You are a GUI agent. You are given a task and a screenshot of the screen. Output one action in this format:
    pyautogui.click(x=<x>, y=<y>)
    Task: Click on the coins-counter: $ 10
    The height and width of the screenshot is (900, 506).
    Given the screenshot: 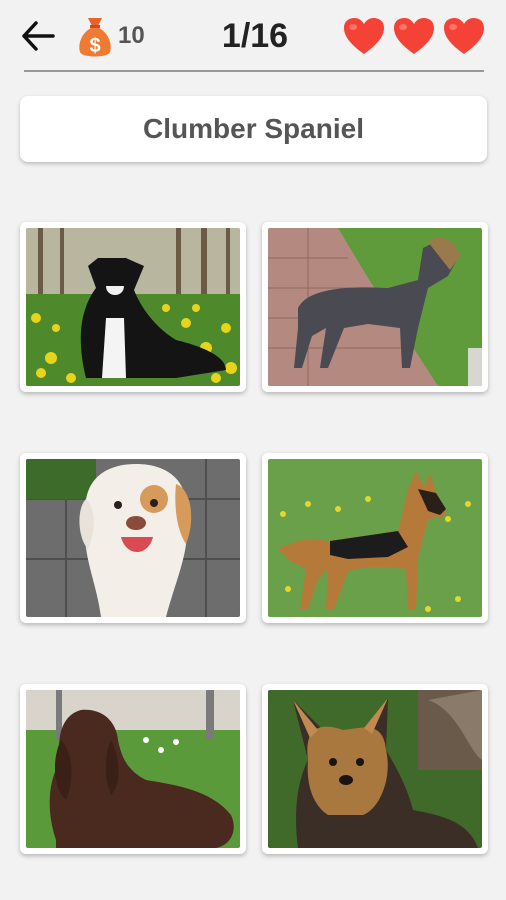 What is the action you would take?
    pyautogui.click(x=110, y=36)
    